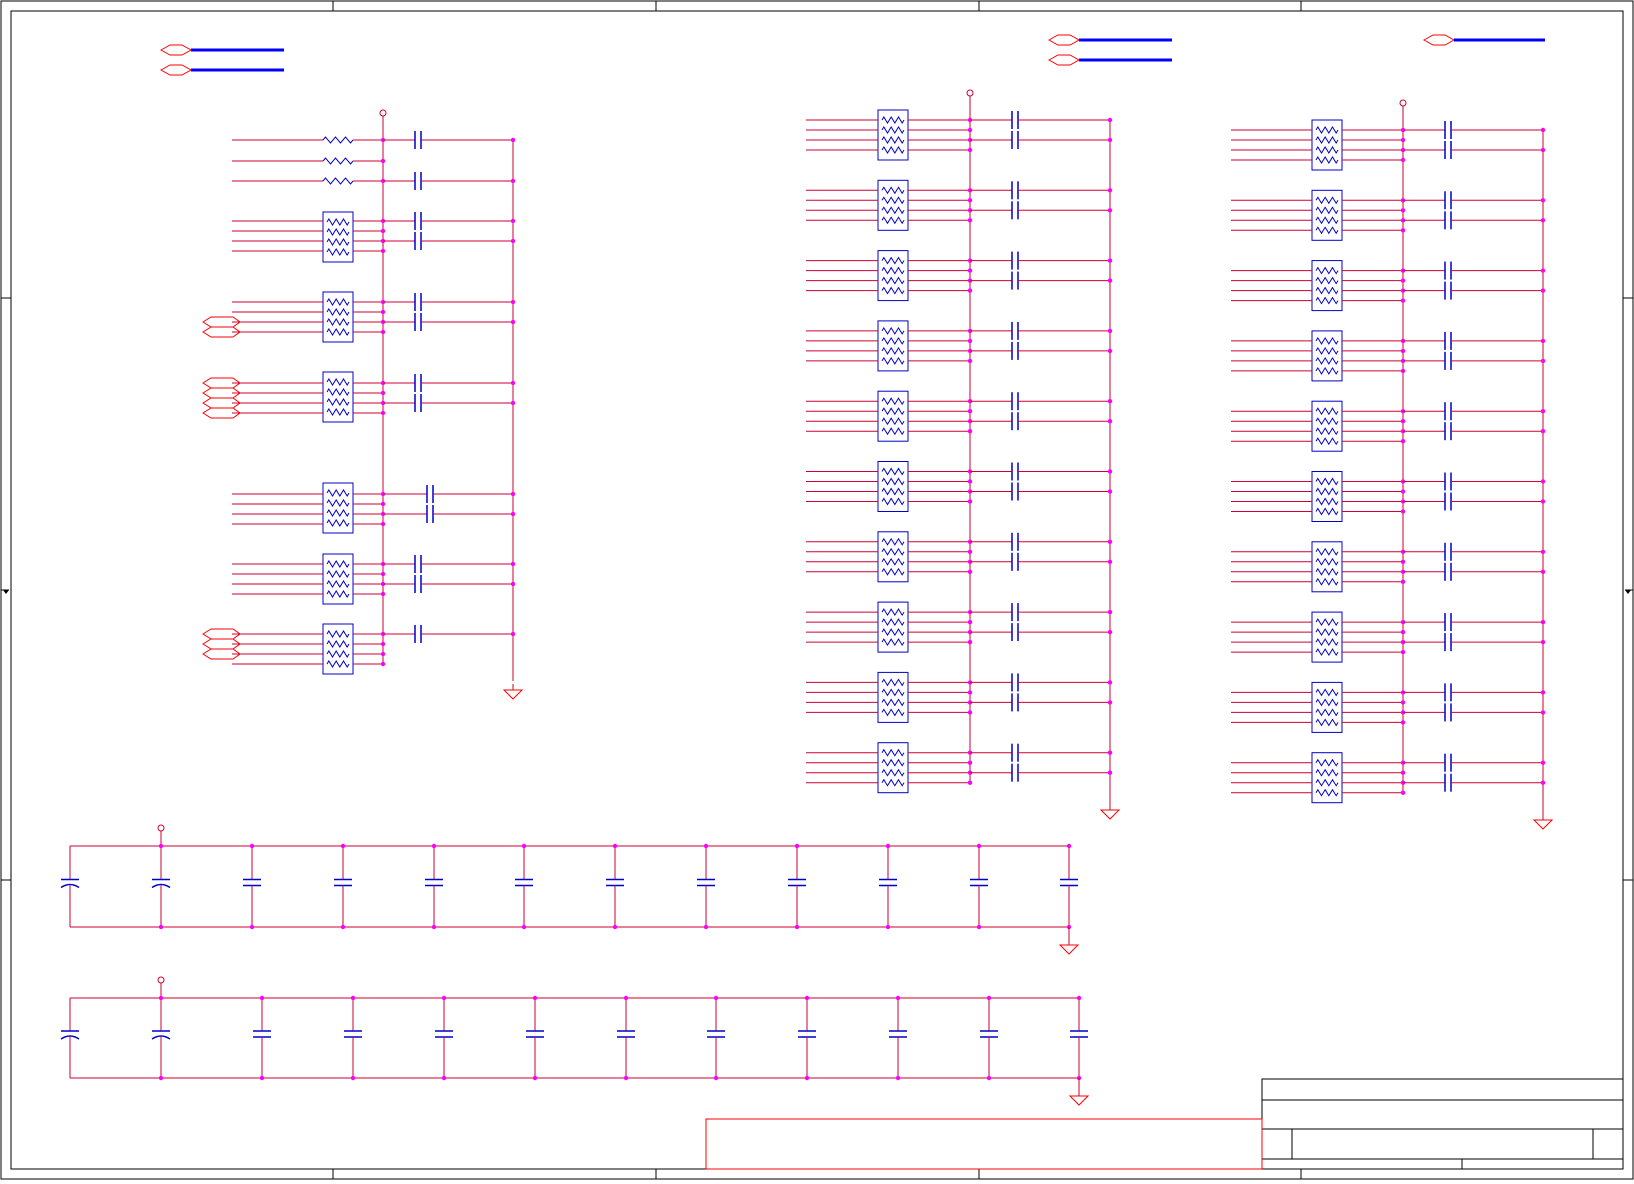 The height and width of the screenshot is (1184, 1634). Describe the element at coordinates (363, 404) in the screenshot. I see `left-decoupling-network` at that location.